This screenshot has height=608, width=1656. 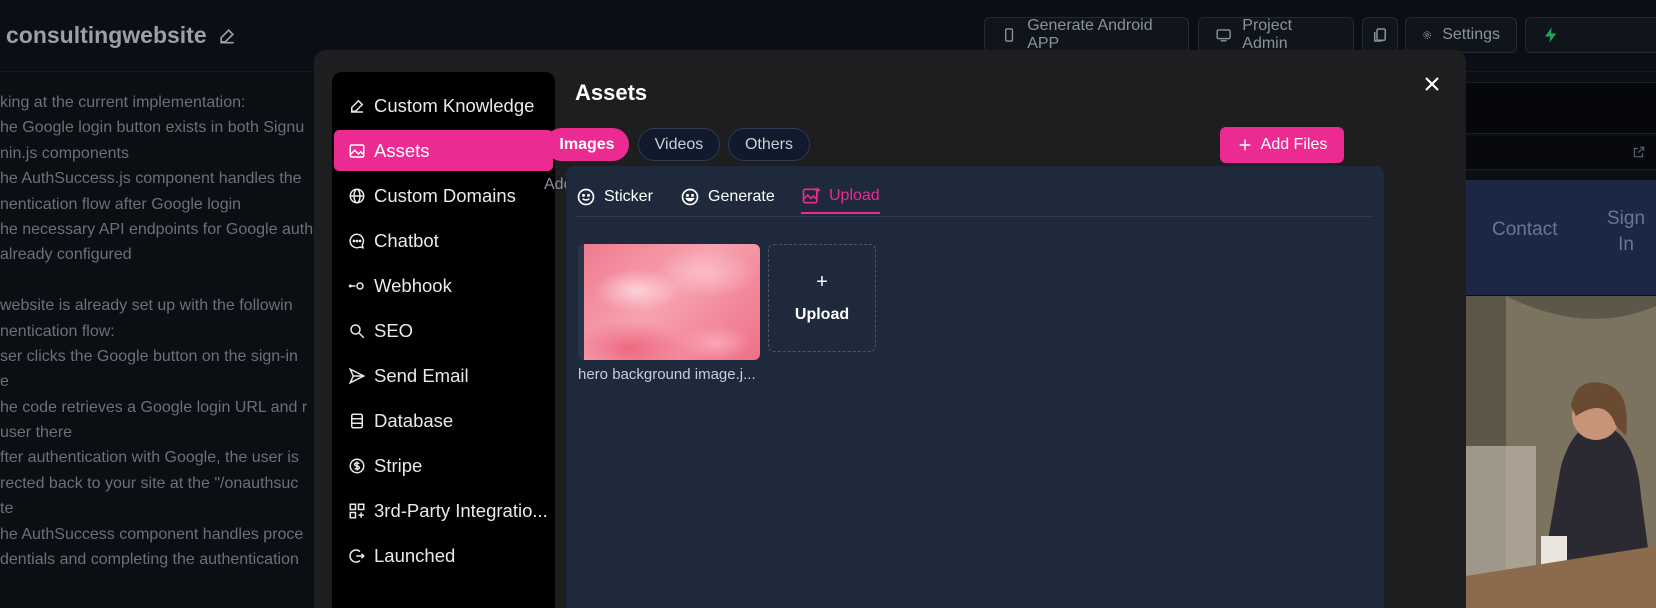 What do you see at coordinates (1432, 84) in the screenshot?
I see `close-icon` at bounding box center [1432, 84].